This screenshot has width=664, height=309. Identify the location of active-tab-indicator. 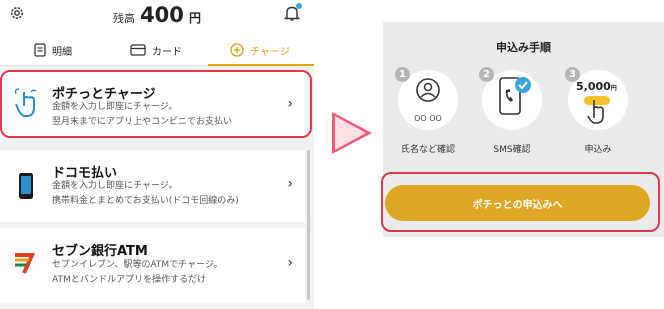
(261, 65).